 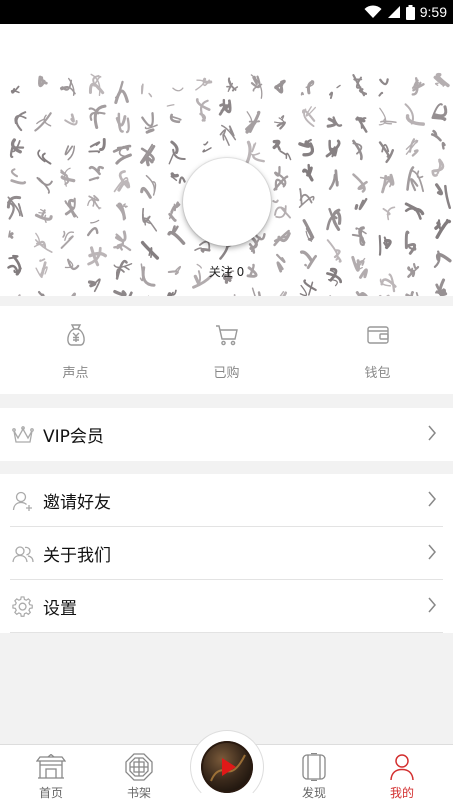 I want to click on add-user-icon, so click(x=23, y=501).